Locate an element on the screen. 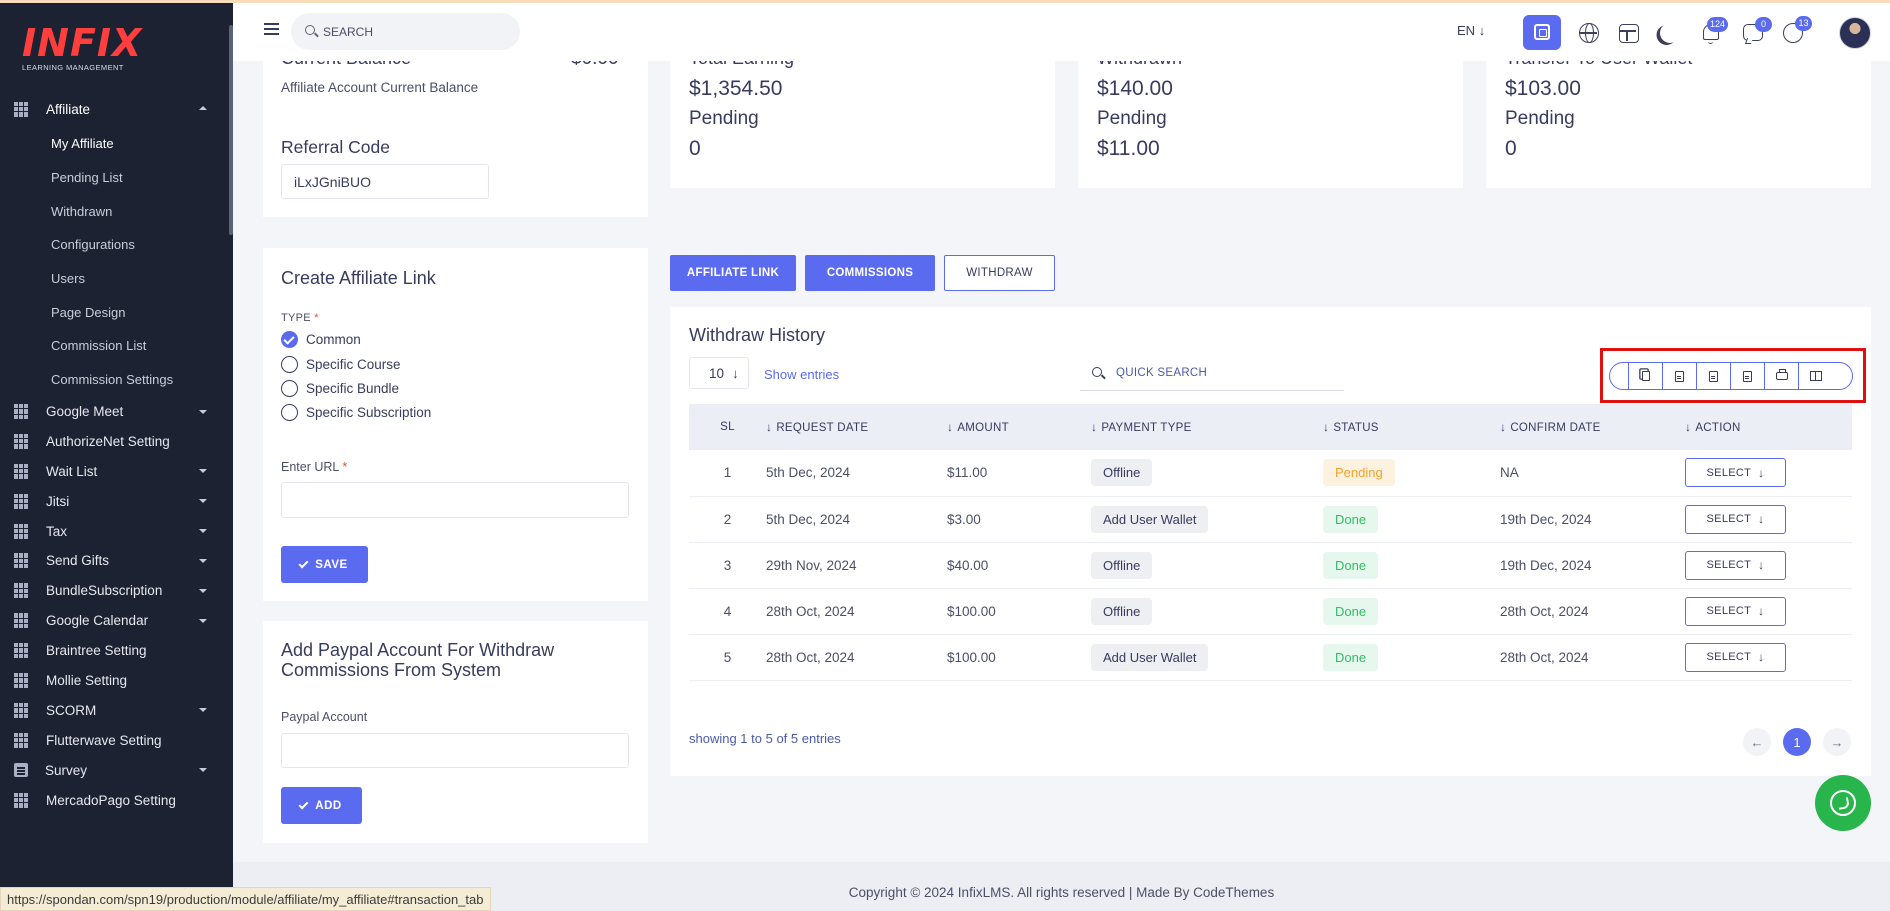  entries-select: 10 ↓ is located at coordinates (719, 373).